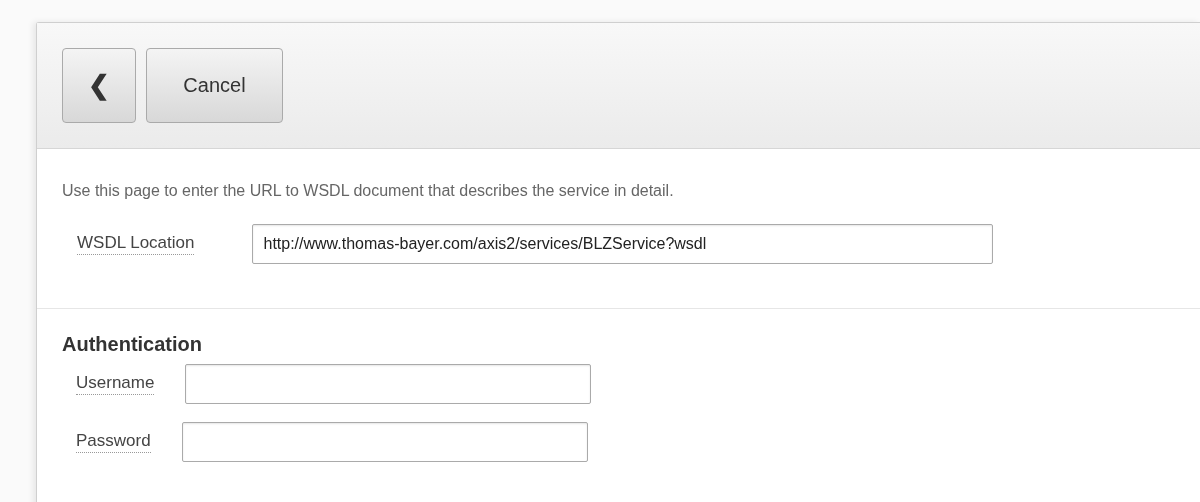 The image size is (1200, 502). What do you see at coordinates (113, 442) in the screenshot?
I see `field-label: Password` at bounding box center [113, 442].